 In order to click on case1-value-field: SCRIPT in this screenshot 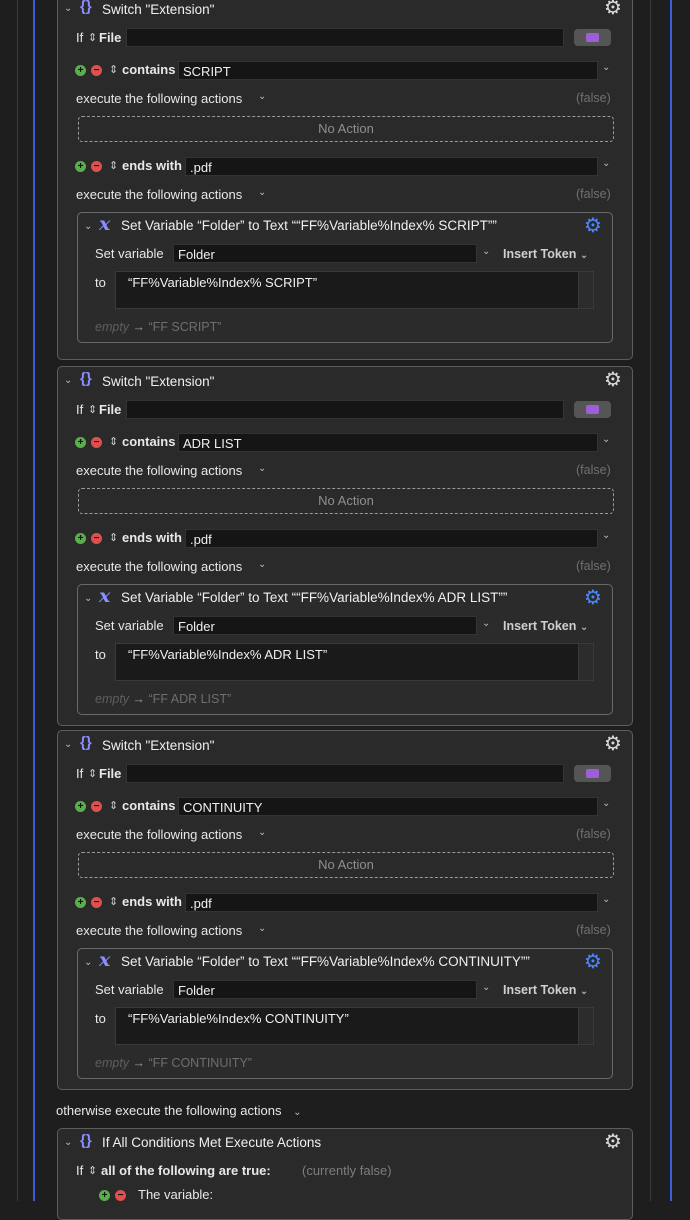, I will do `click(388, 70)`.